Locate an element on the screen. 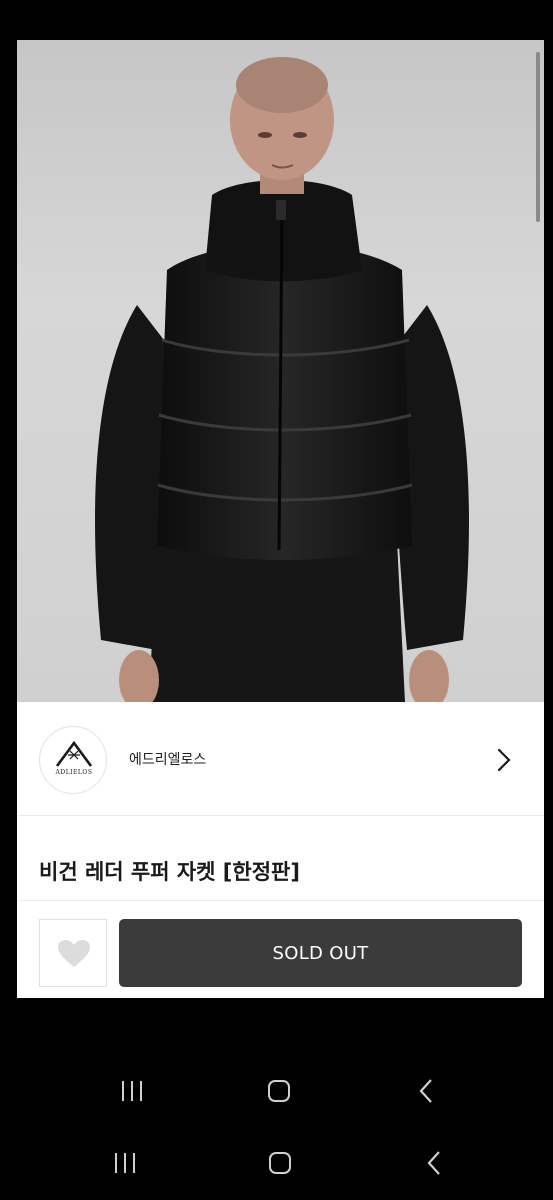 This screenshot has height=1200, width=553. like-button is located at coordinates (73, 953).